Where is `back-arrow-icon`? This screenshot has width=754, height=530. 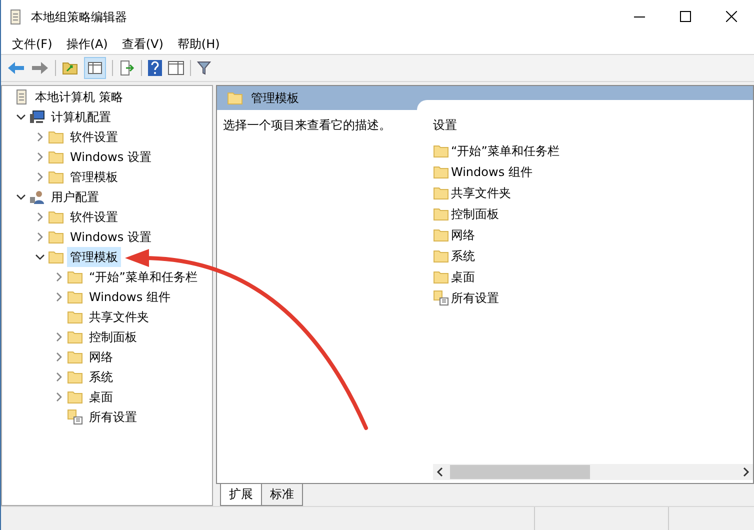 back-arrow-icon is located at coordinates (16, 68).